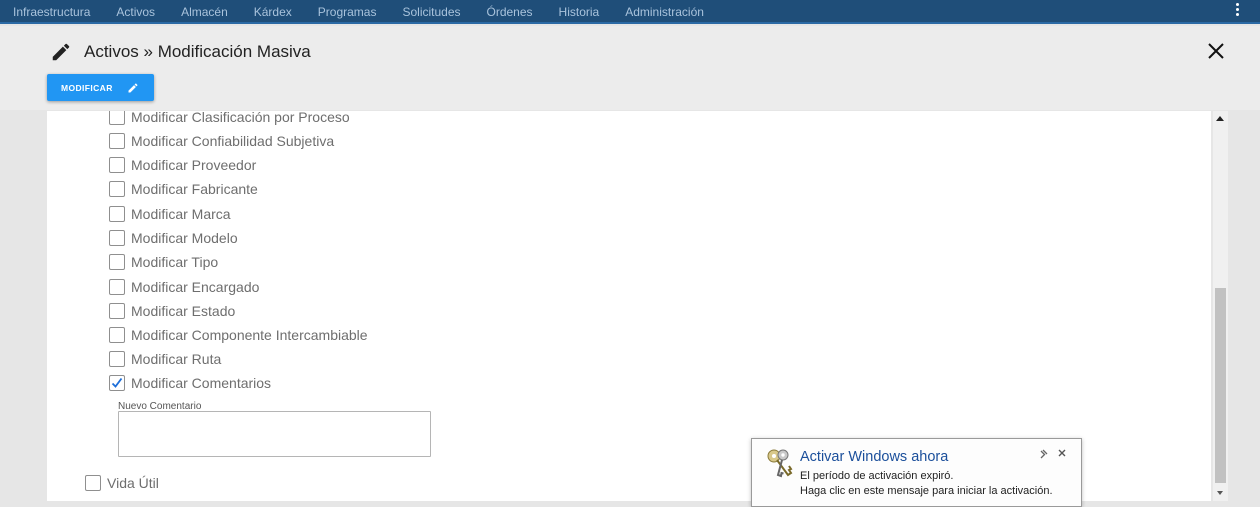  I want to click on vida-util-checkbox, so click(93, 483).